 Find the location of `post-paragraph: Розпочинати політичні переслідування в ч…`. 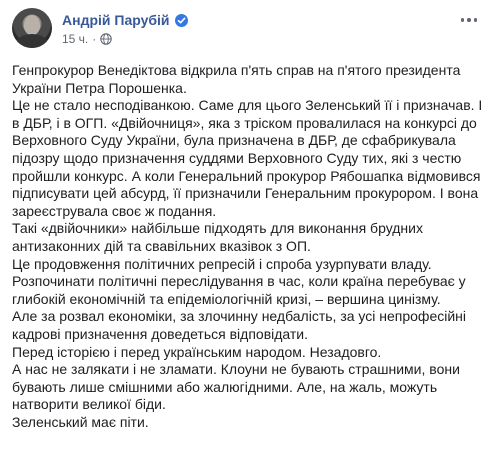

post-paragraph: Розпочинати політичні переслідування в ч… is located at coordinates (239, 290).